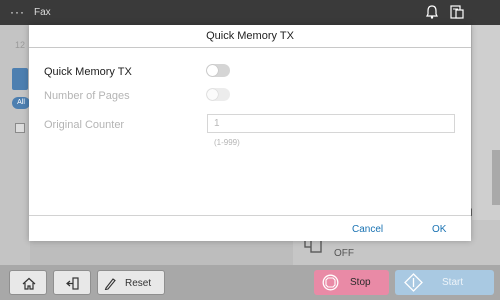 The width and height of the screenshot is (500, 300). I want to click on reset-button: Reset, so click(131, 282).